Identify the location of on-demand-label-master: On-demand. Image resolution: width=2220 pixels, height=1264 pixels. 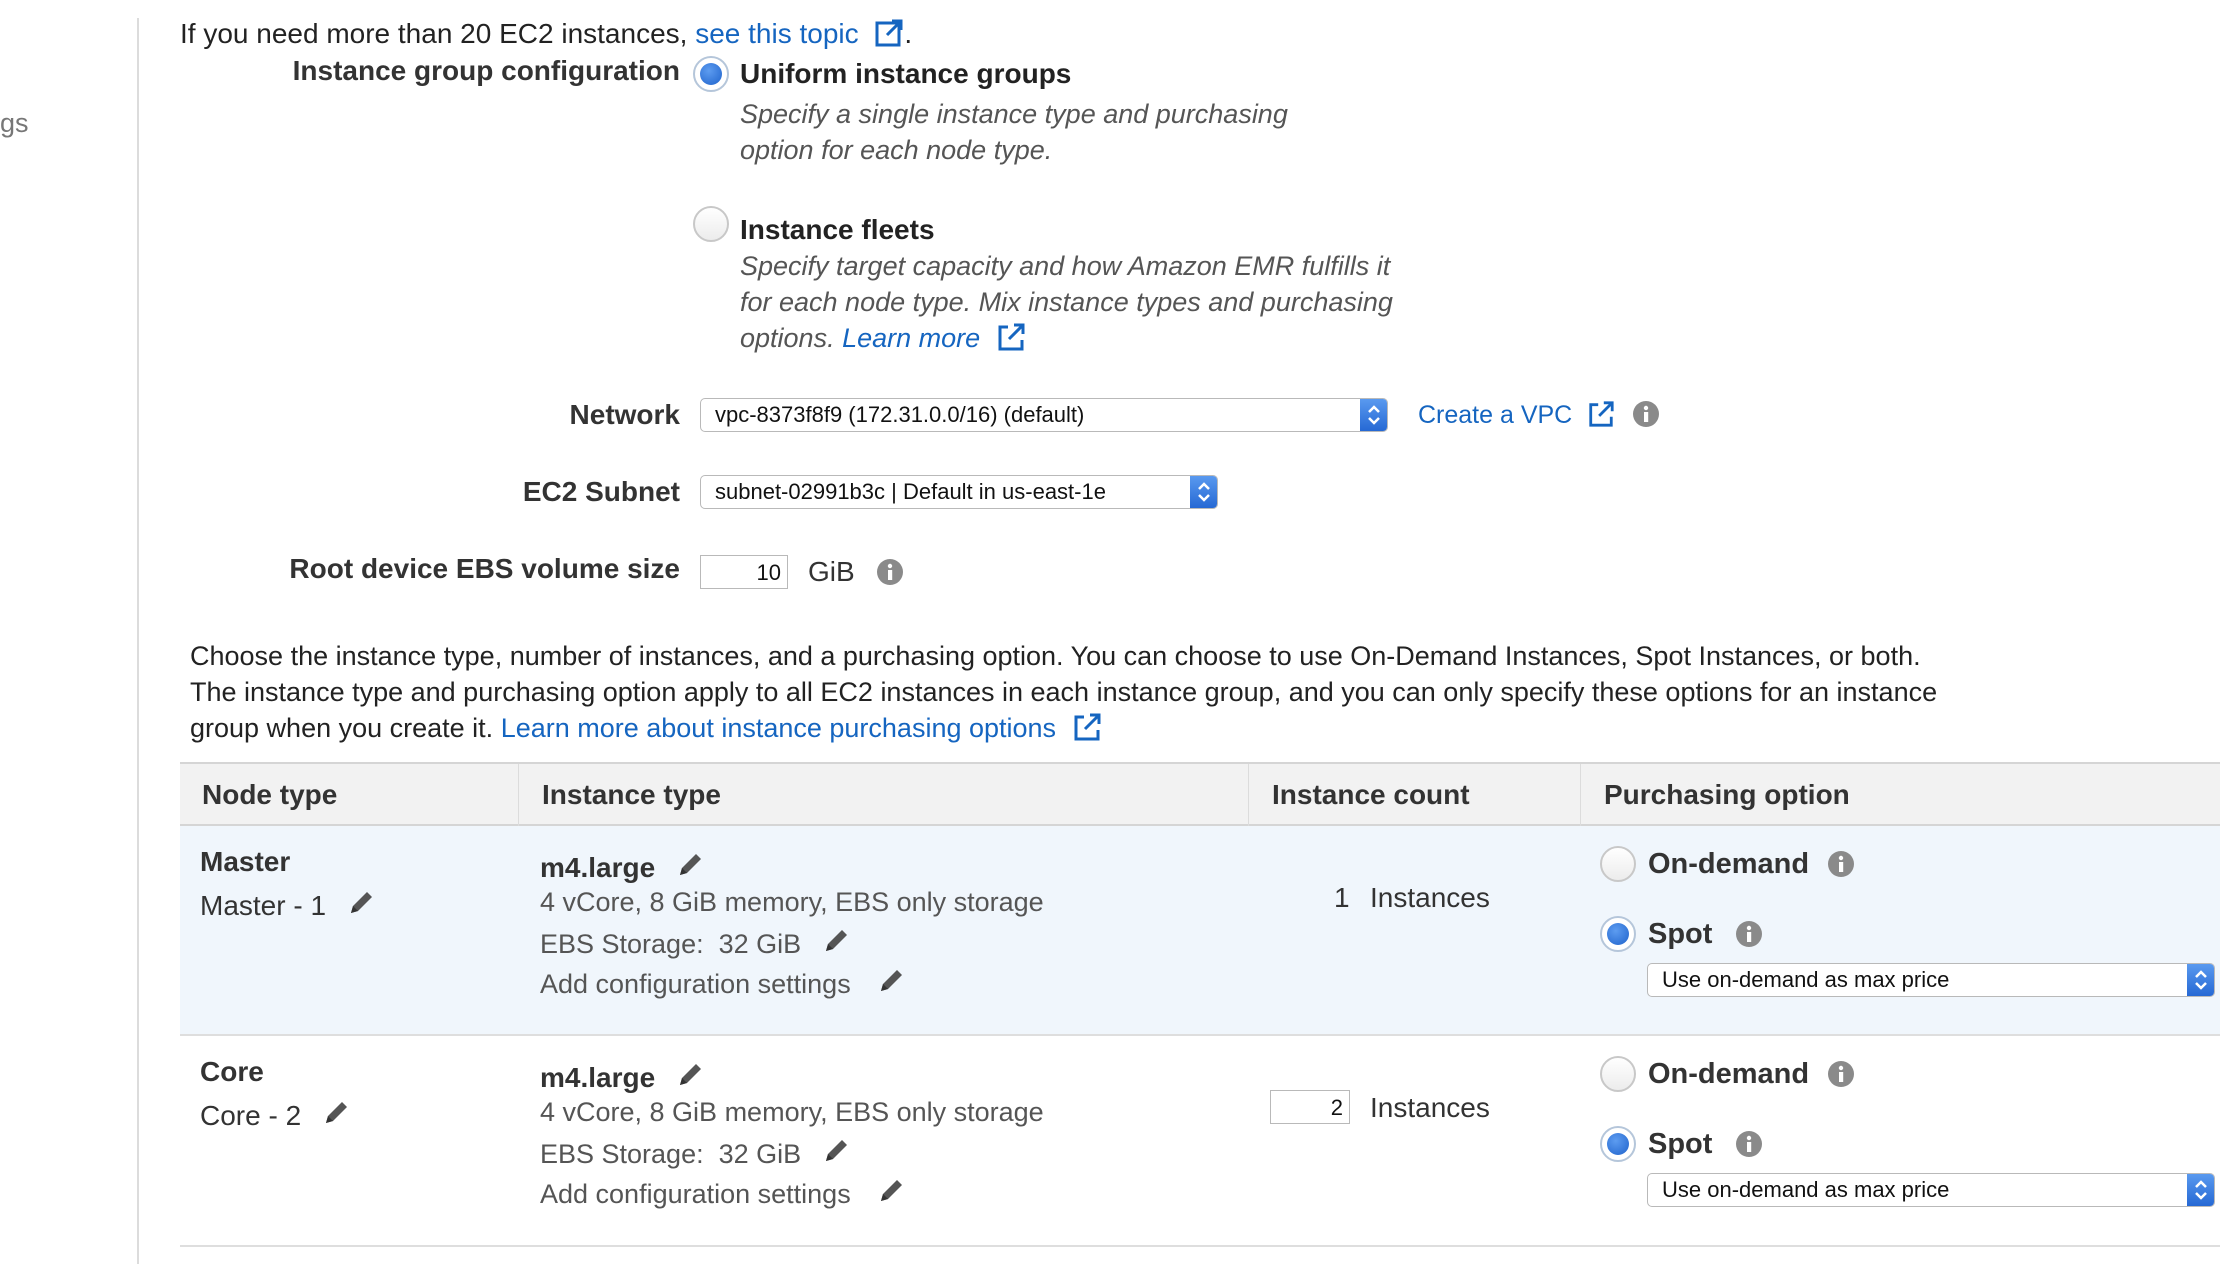
(1751, 864).